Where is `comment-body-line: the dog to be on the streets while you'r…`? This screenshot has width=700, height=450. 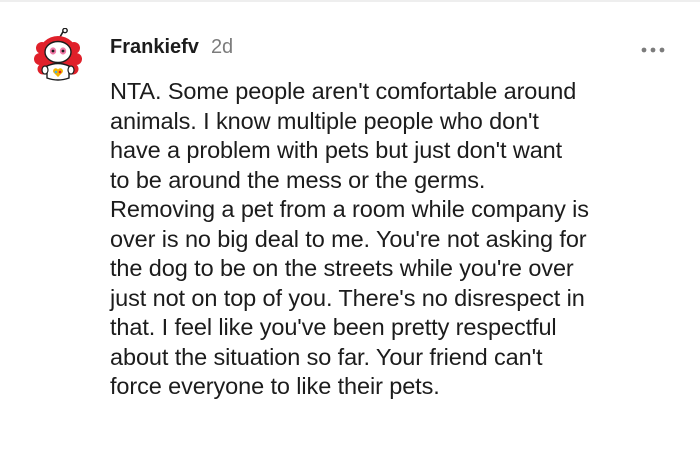
comment-body-line: the dog to be on the streets while you'r… is located at coordinates (342, 268).